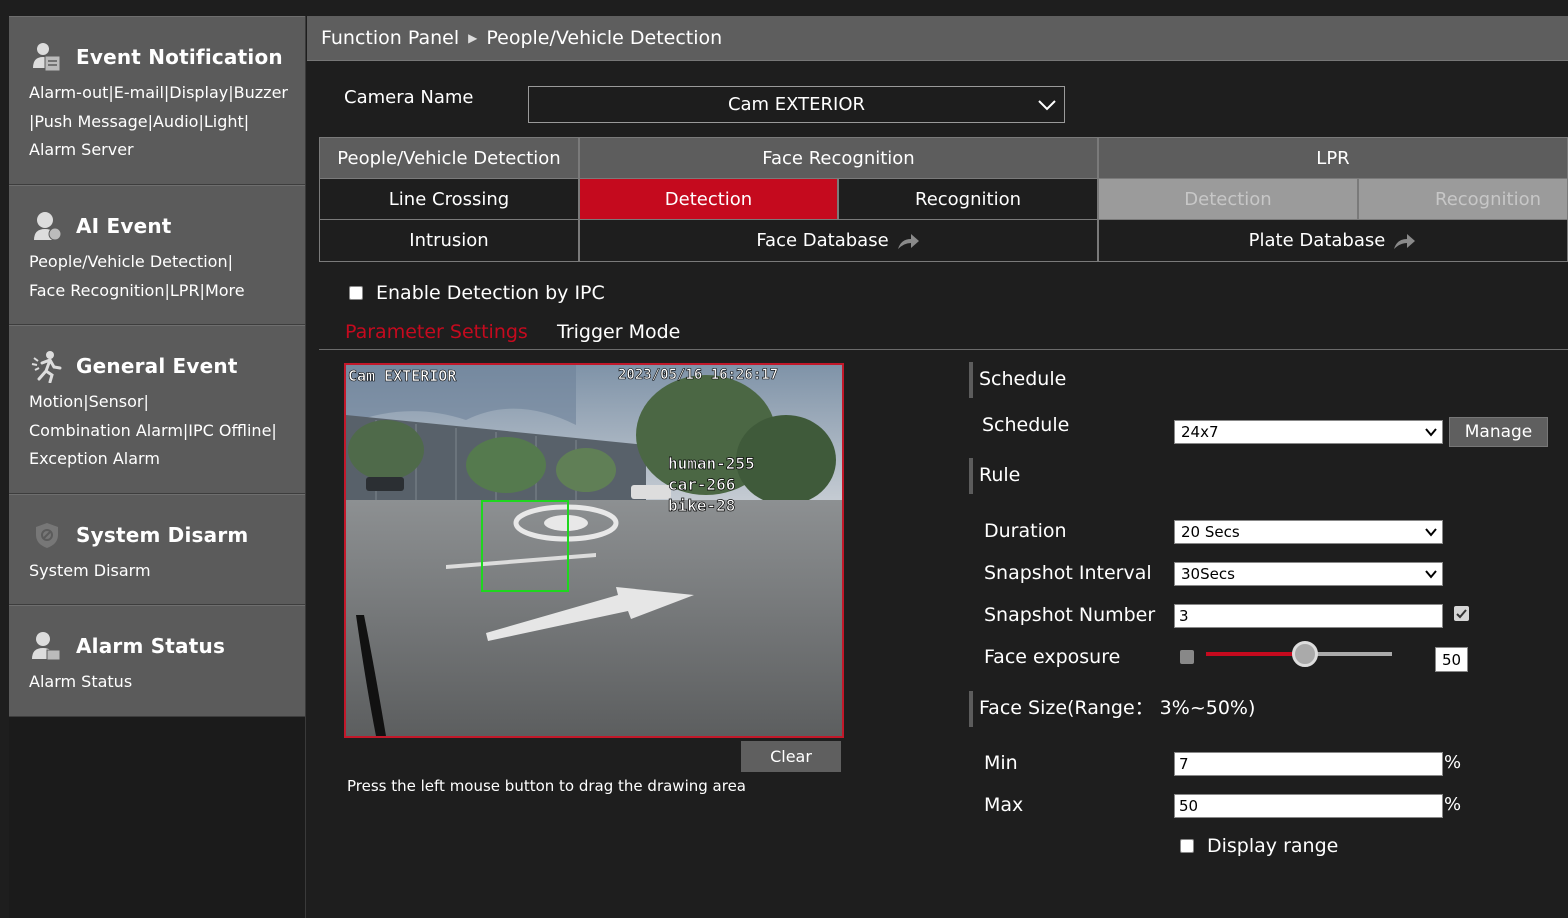 Image resolution: width=1568 pixels, height=918 pixels. What do you see at coordinates (449, 240) in the screenshot?
I see `tab-intrusion: Intrusion` at bounding box center [449, 240].